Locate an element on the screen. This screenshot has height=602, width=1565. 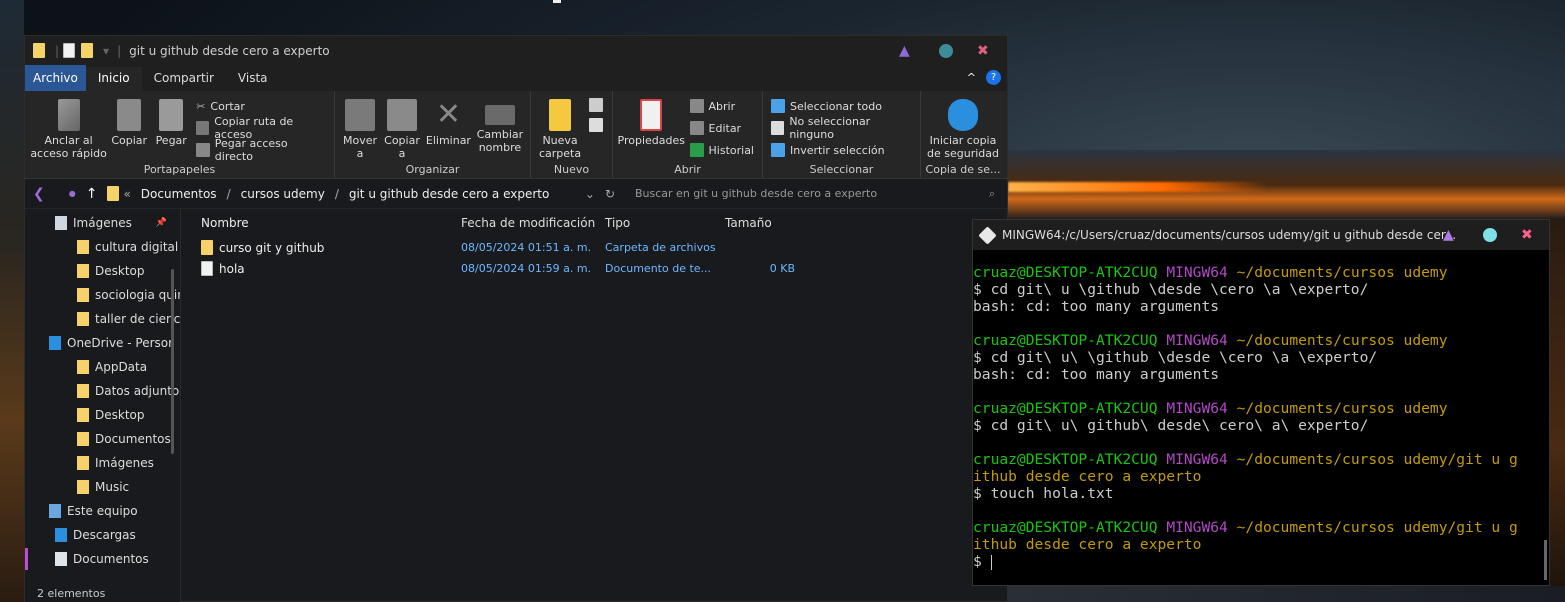
column-type: Tipo is located at coordinates (665, 223).